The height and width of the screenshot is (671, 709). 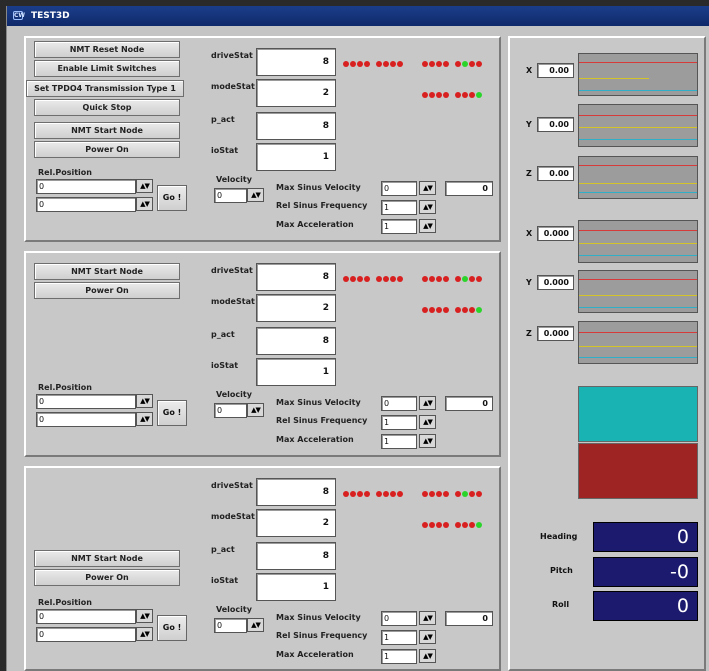 What do you see at coordinates (107, 68) in the screenshot?
I see `enable-limit-switches-button: Enable Limit Switches` at bounding box center [107, 68].